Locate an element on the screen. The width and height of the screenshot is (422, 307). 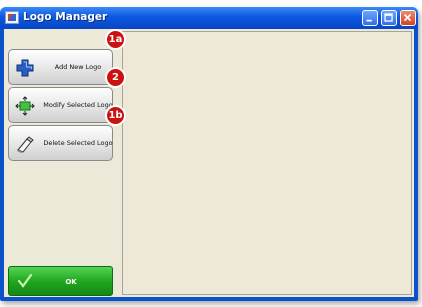
add-new-logo-button: Add New Logo is located at coordinates (60, 67).